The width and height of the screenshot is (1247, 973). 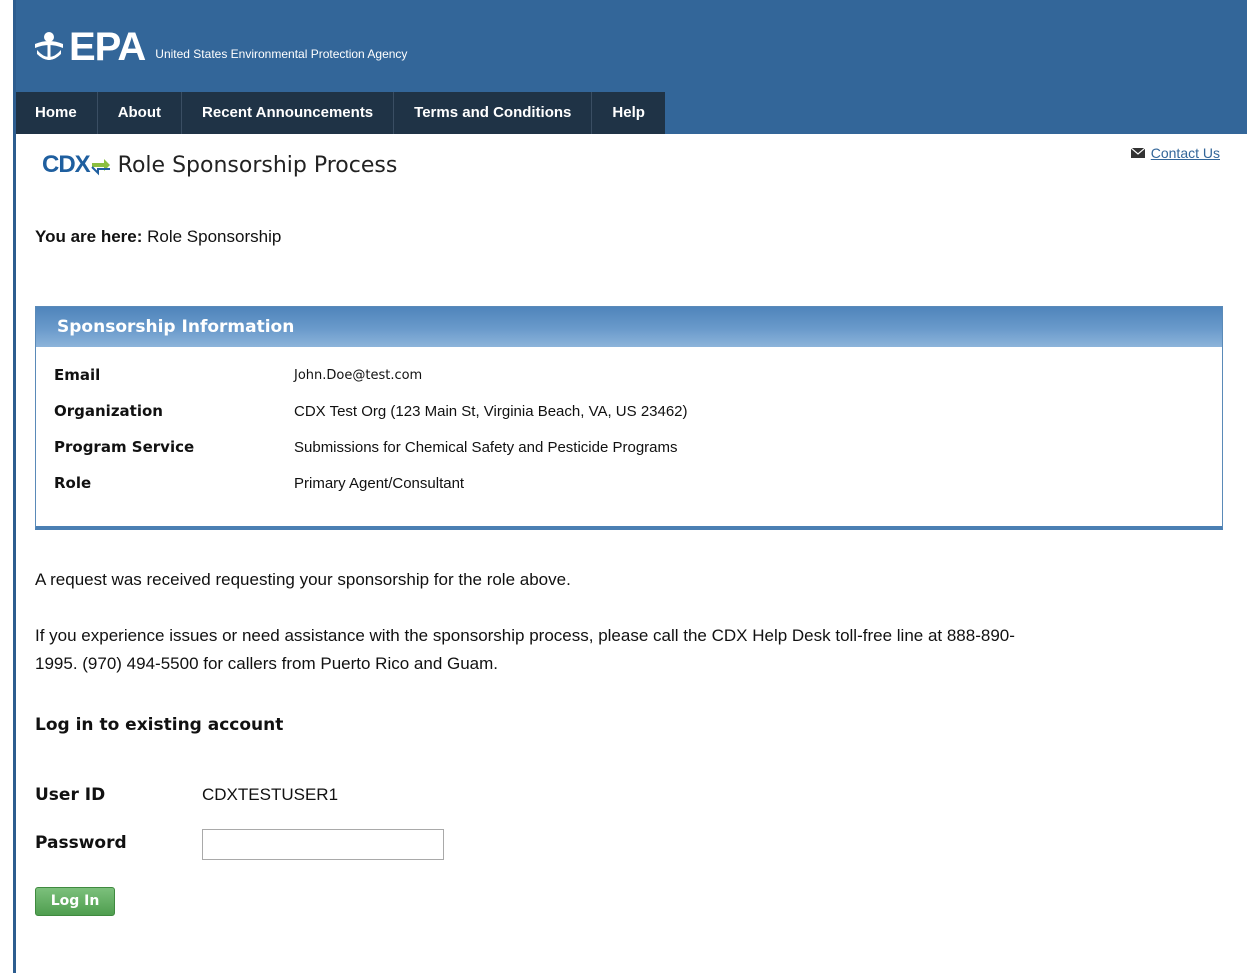 What do you see at coordinates (124, 447) in the screenshot?
I see `info-key: Program Service` at bounding box center [124, 447].